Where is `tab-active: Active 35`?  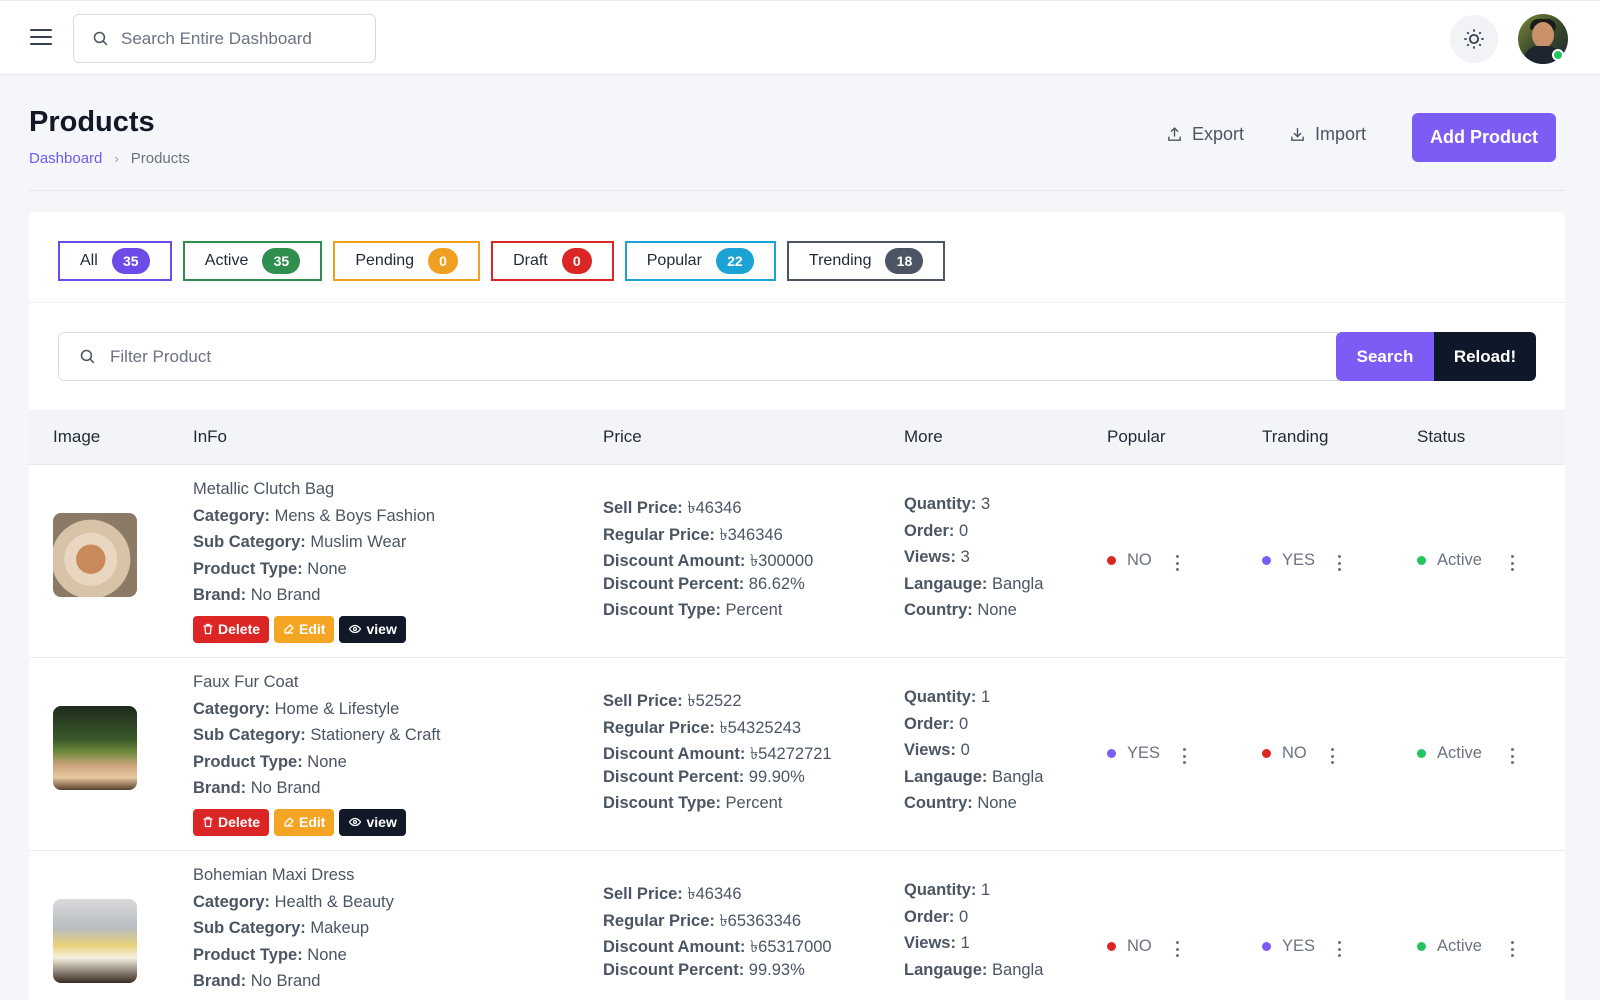
tab-active: Active 35 is located at coordinates (252, 261).